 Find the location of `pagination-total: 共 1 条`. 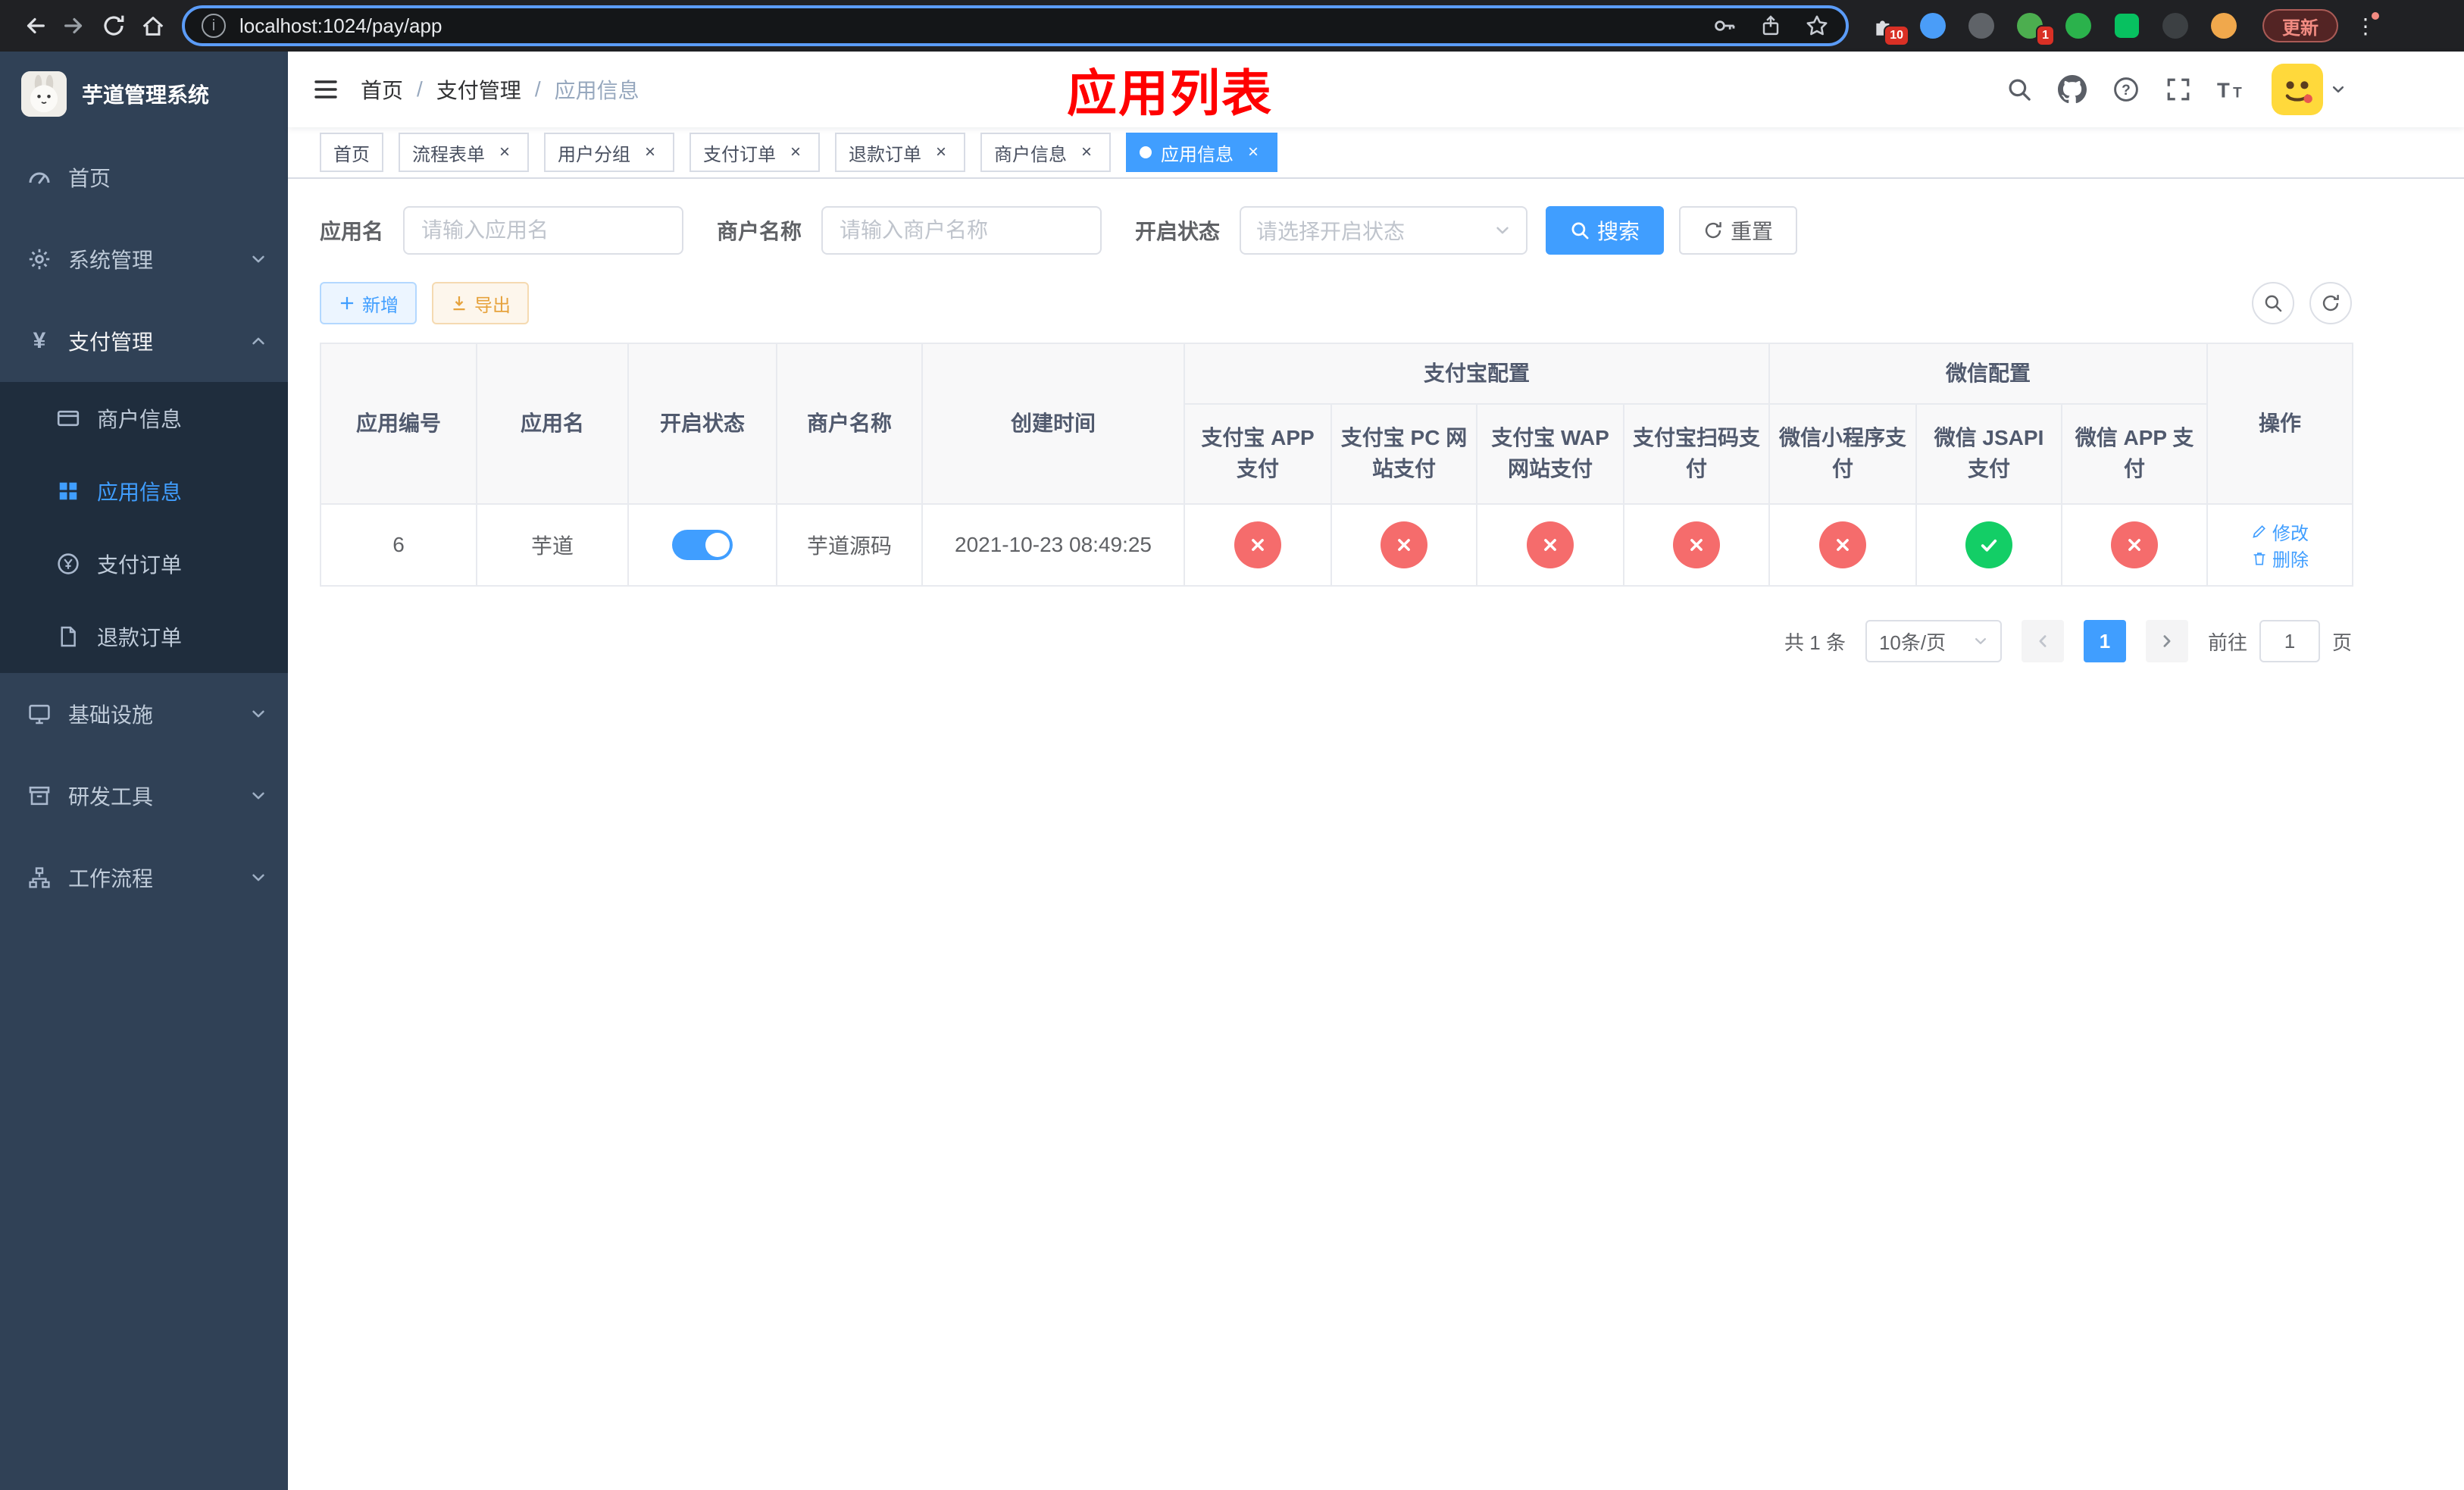

pagination-total: 共 1 条 is located at coordinates (1815, 642).